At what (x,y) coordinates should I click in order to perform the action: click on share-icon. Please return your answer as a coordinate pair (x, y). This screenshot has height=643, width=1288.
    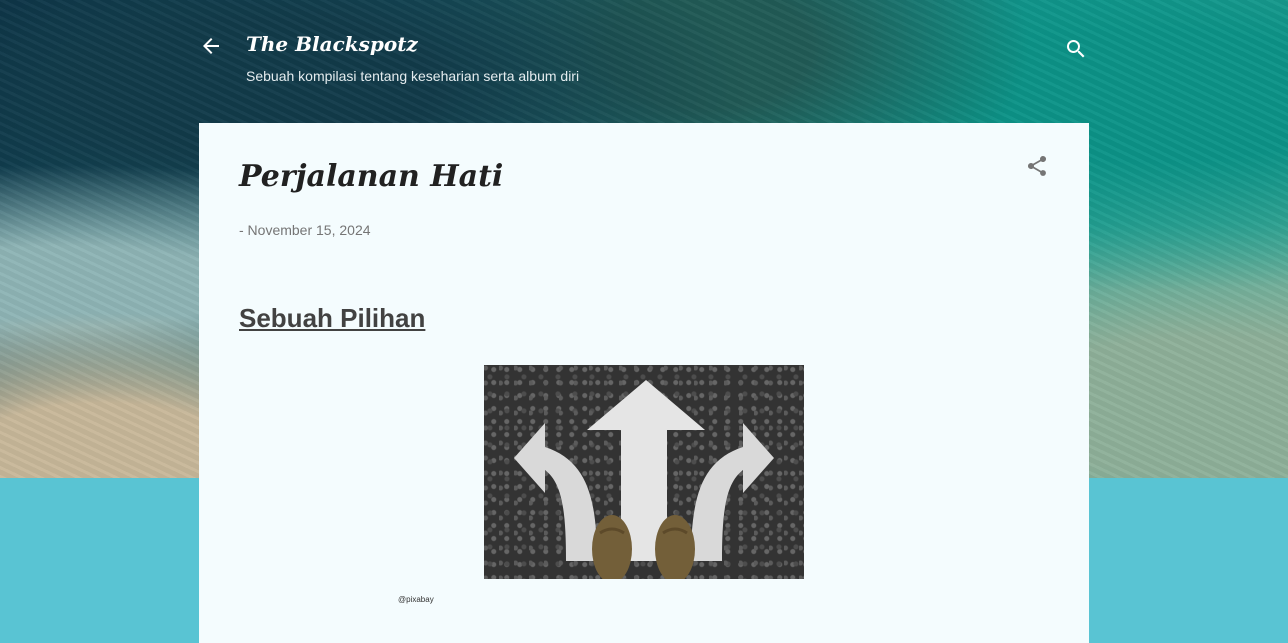
    Looking at the image, I should click on (1037, 165).